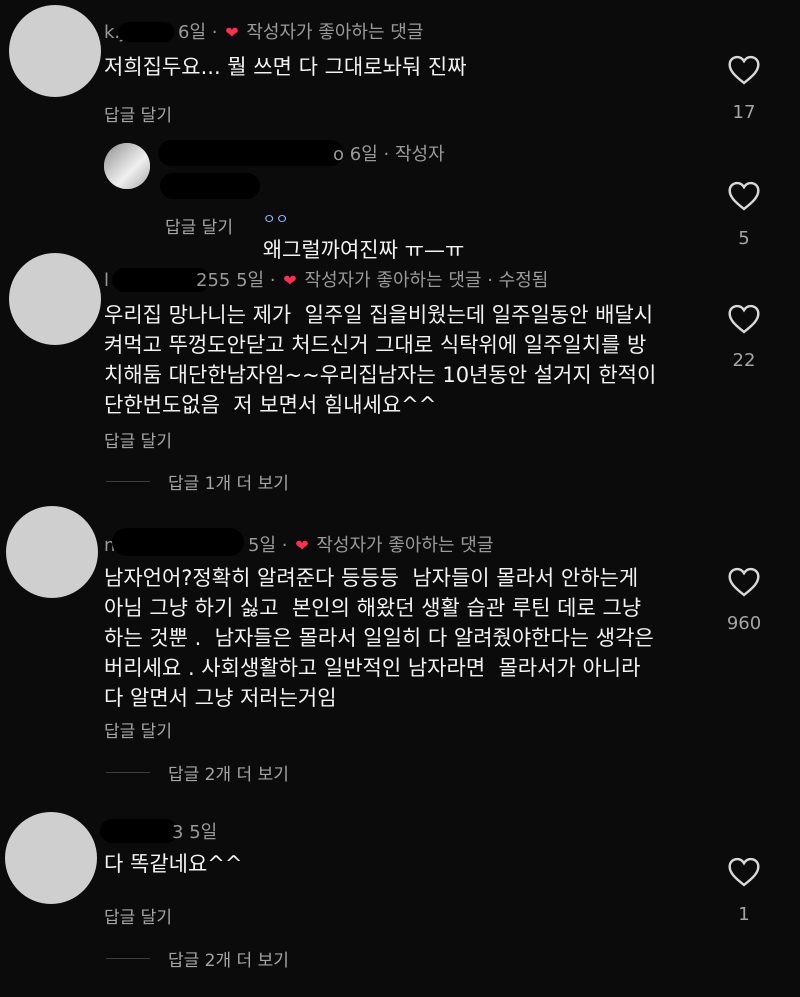 The width and height of the screenshot is (800, 997). I want to click on edited-tag: 수정됨, so click(523, 280).